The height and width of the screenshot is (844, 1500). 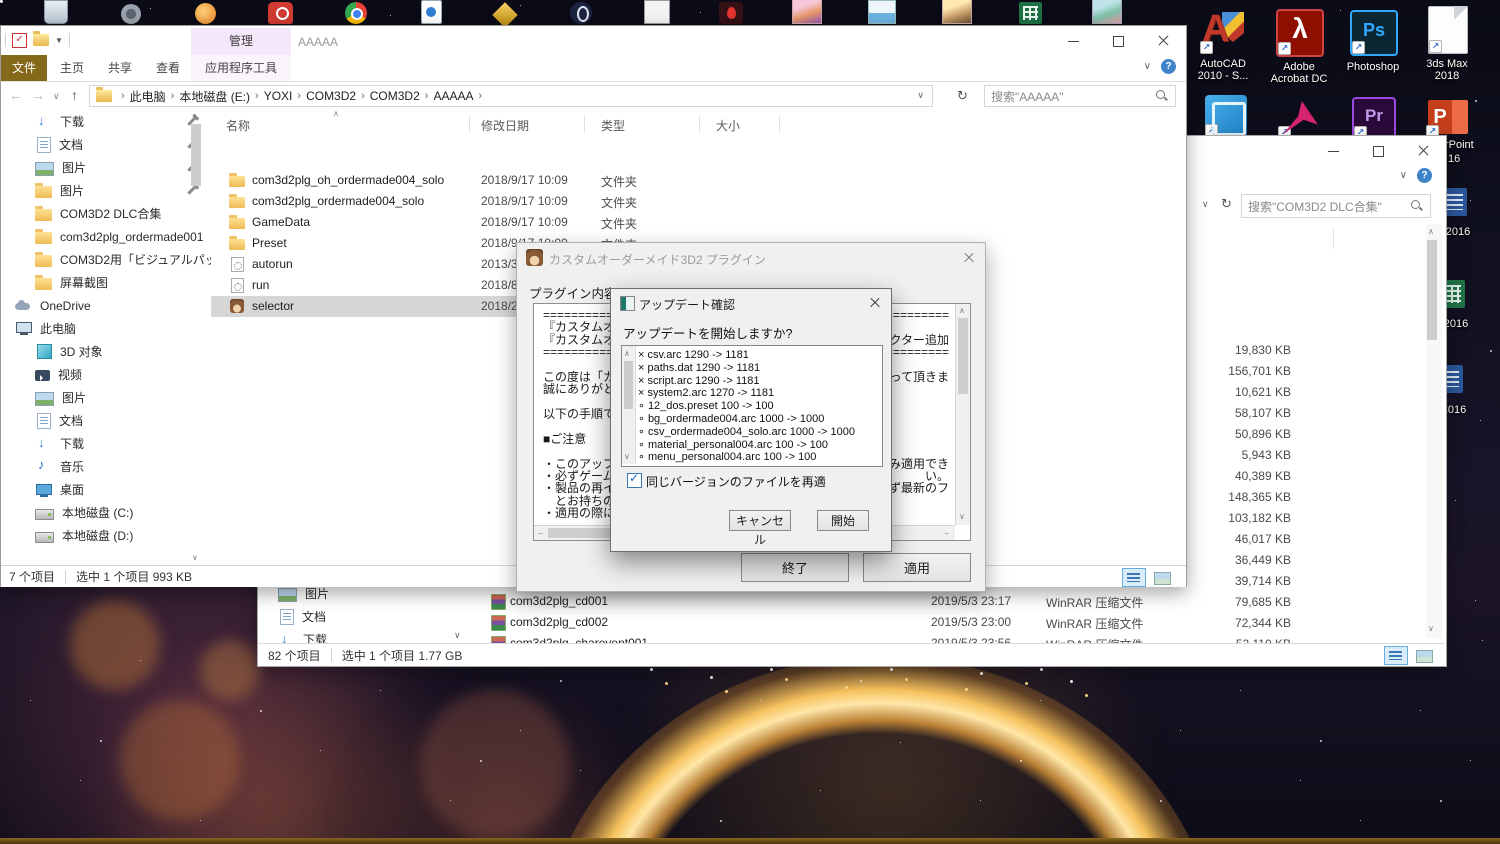 I want to click on new-folder-icon, so click(x=41, y=38).